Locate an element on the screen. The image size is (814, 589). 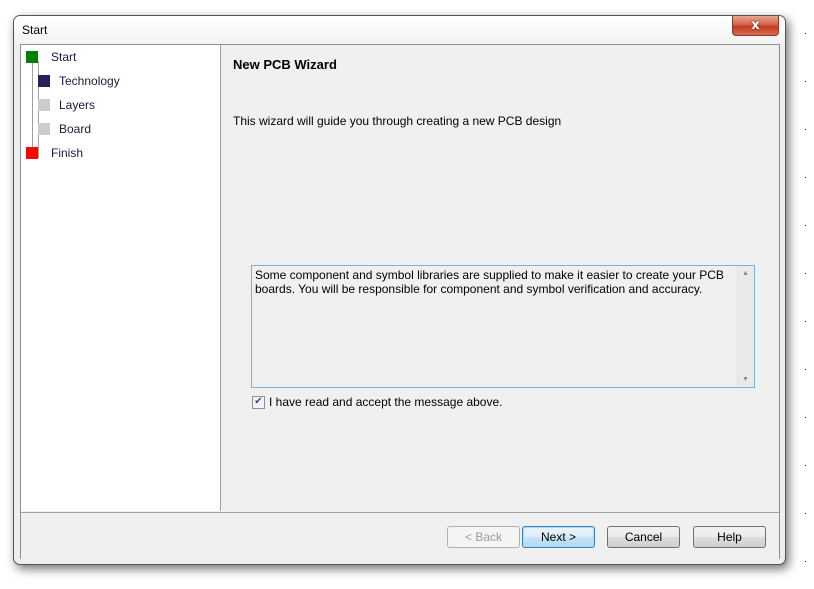
button-bar: < Back Next > Cancel Help is located at coordinates (400, 535).